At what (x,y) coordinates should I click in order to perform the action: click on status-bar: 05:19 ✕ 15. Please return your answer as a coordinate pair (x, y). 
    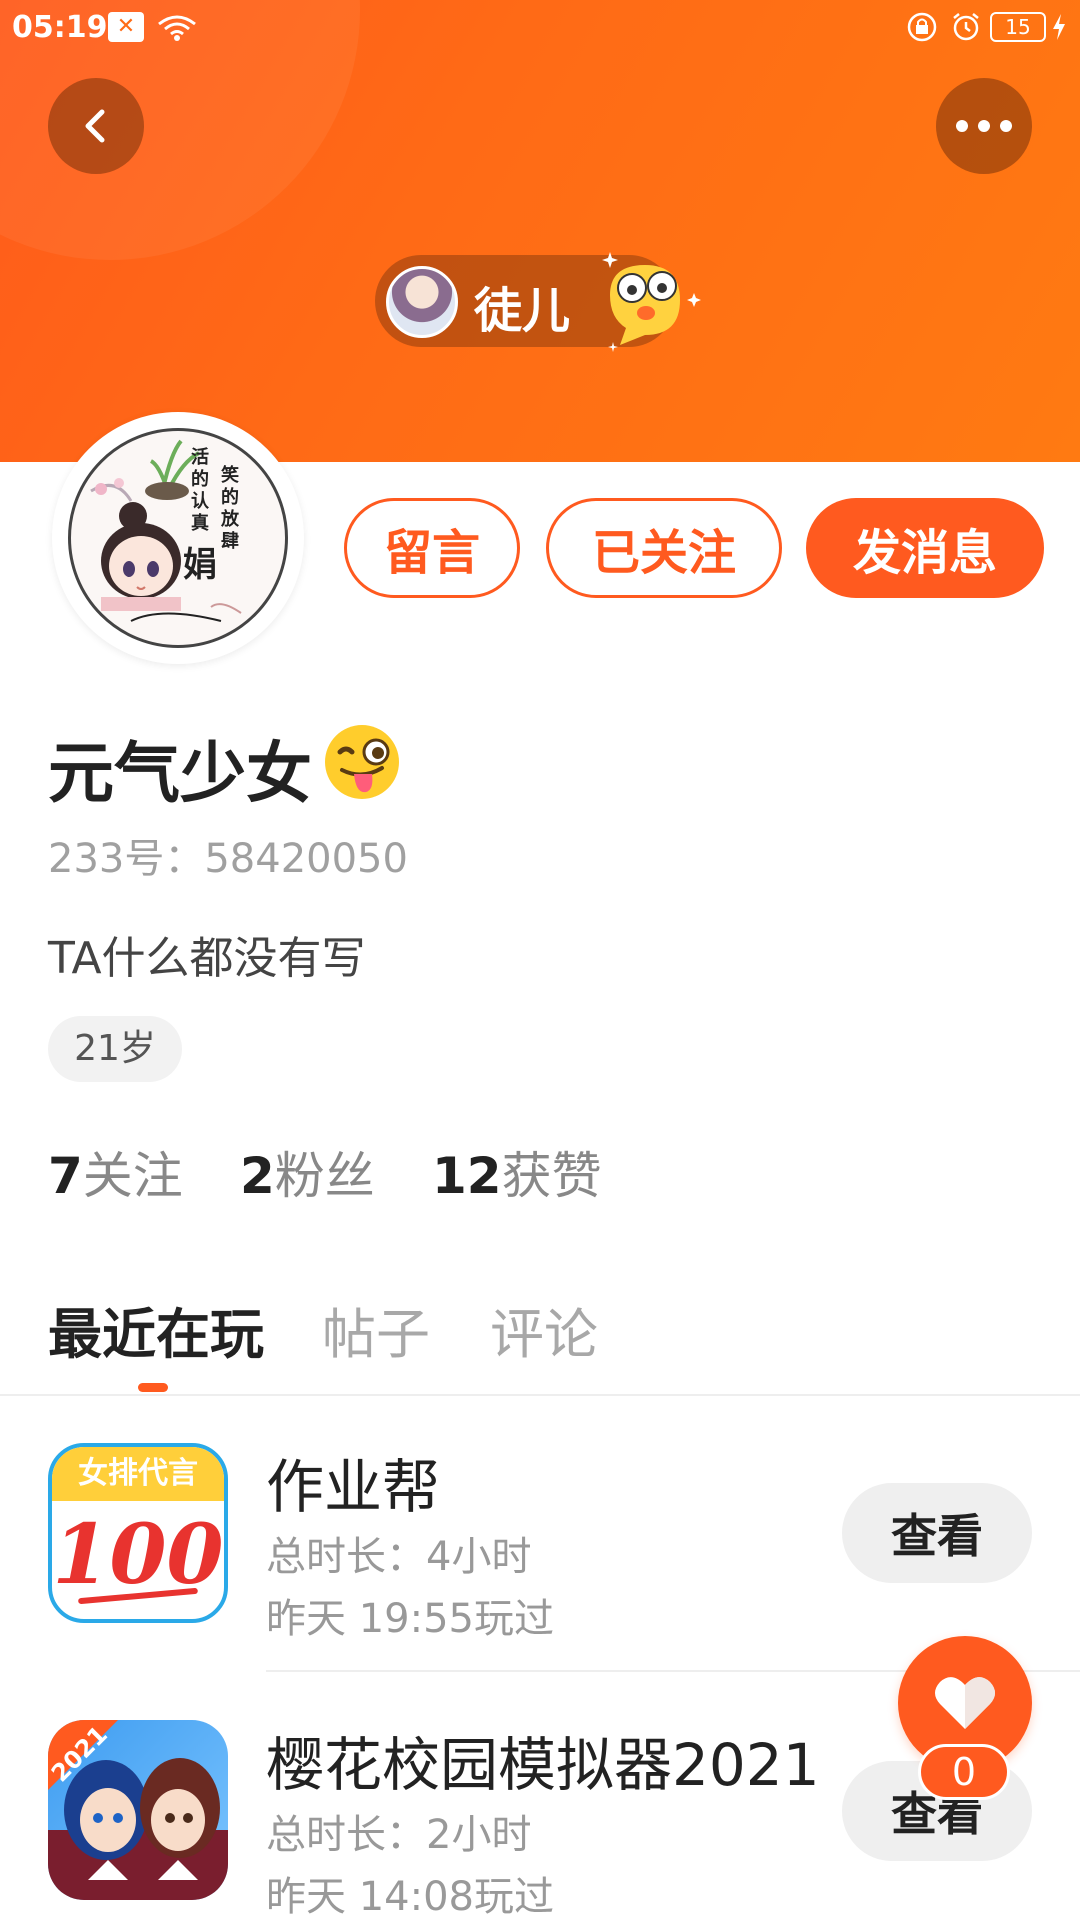
    Looking at the image, I should click on (540, 28).